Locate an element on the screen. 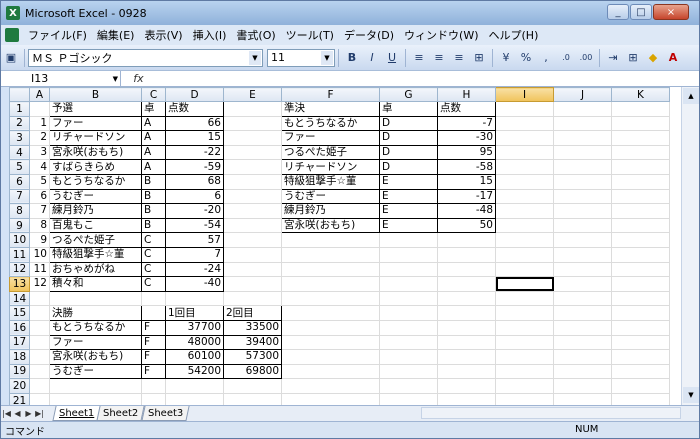  cell-h14 is located at coordinates (466, 298).